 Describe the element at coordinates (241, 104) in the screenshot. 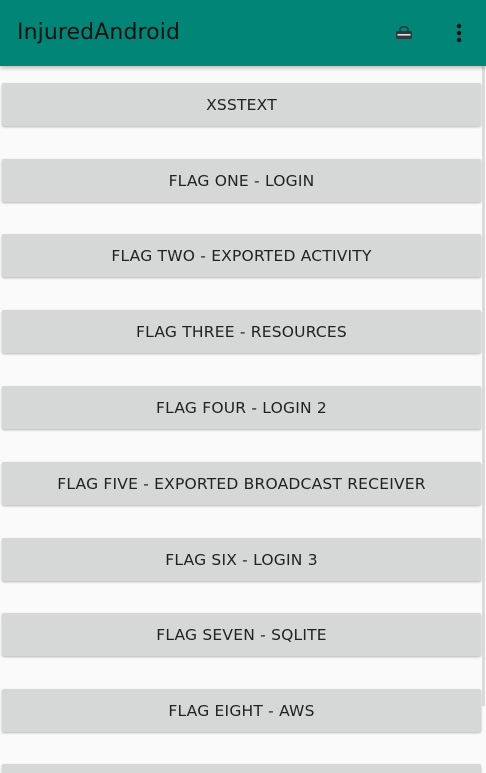

I see `xsstext-button: XSSTEXT` at that location.